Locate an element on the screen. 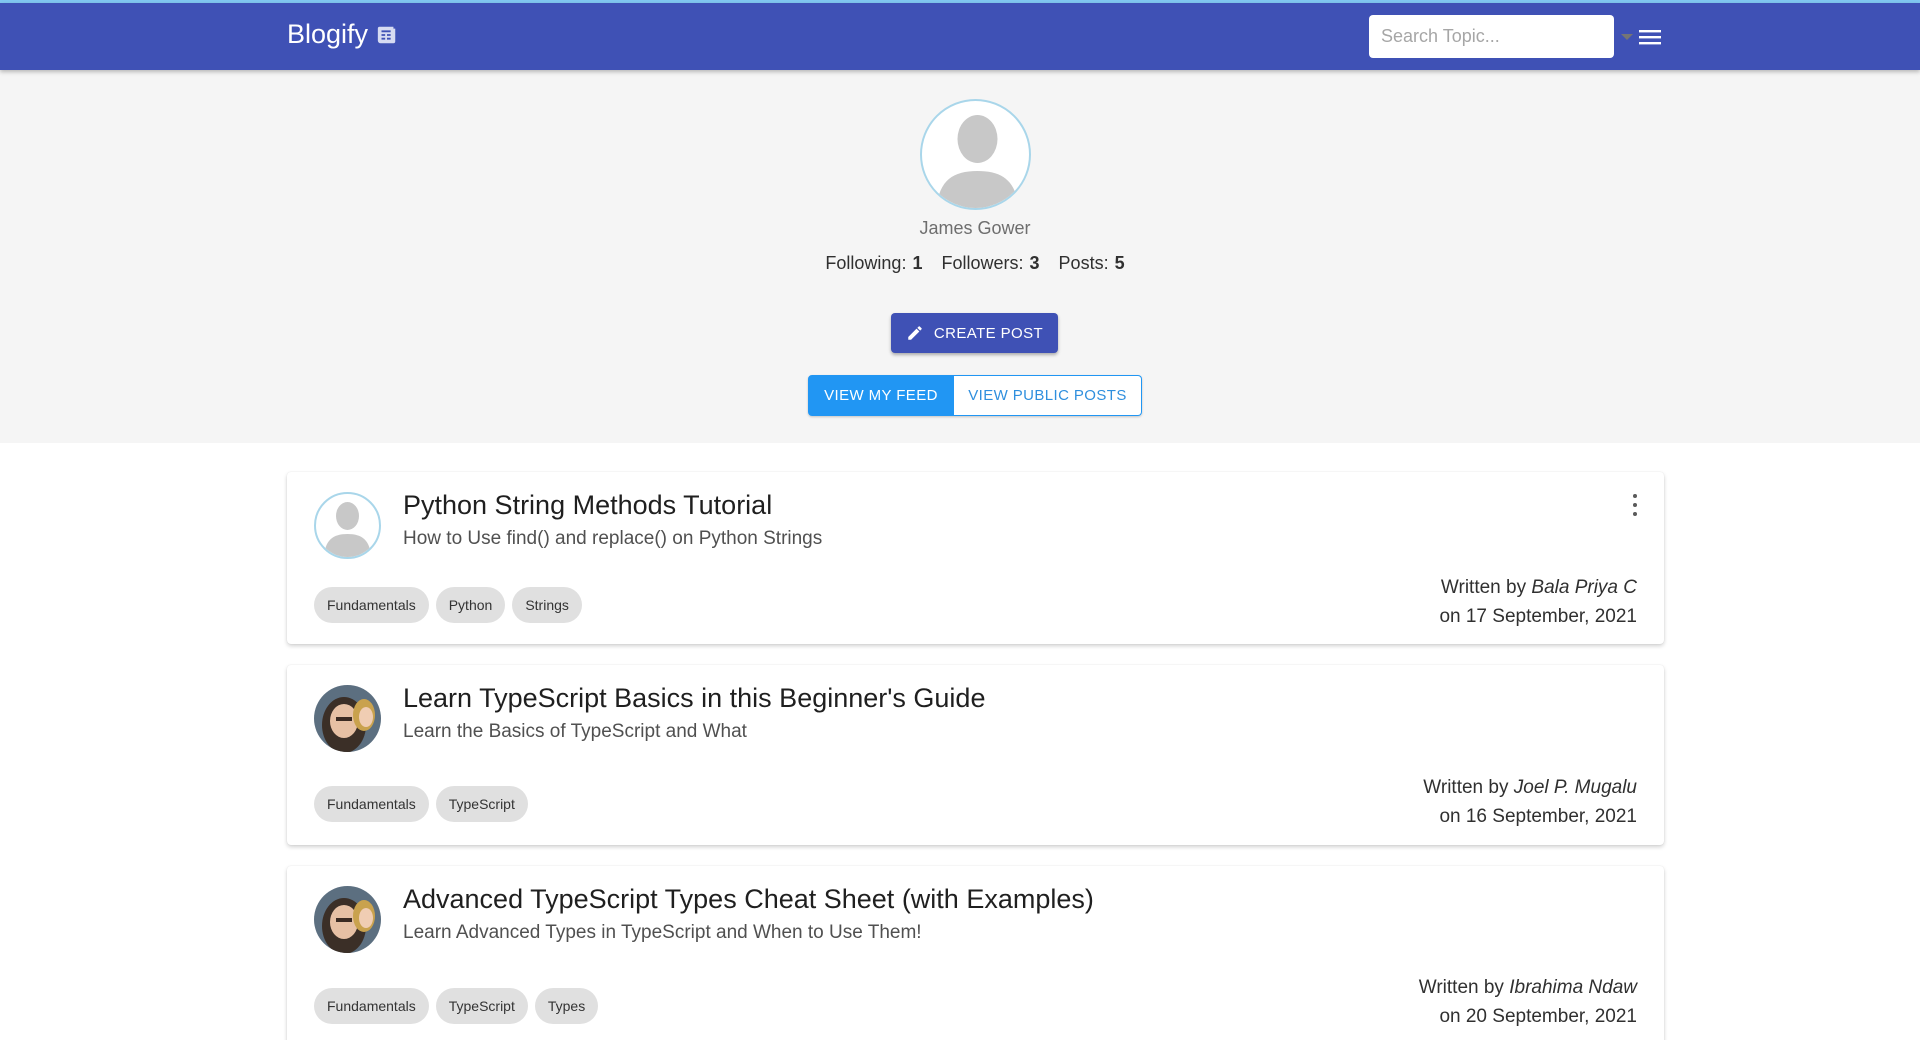 Image resolution: width=1920 pixels, height=1040 pixels. post-date: on 17 September, 2021 is located at coordinates (1538, 616).